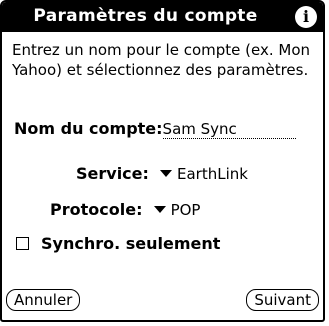 This screenshot has width=329, height=326. Describe the element at coordinates (112, 173) in the screenshot. I see `service-label: Service:` at that location.